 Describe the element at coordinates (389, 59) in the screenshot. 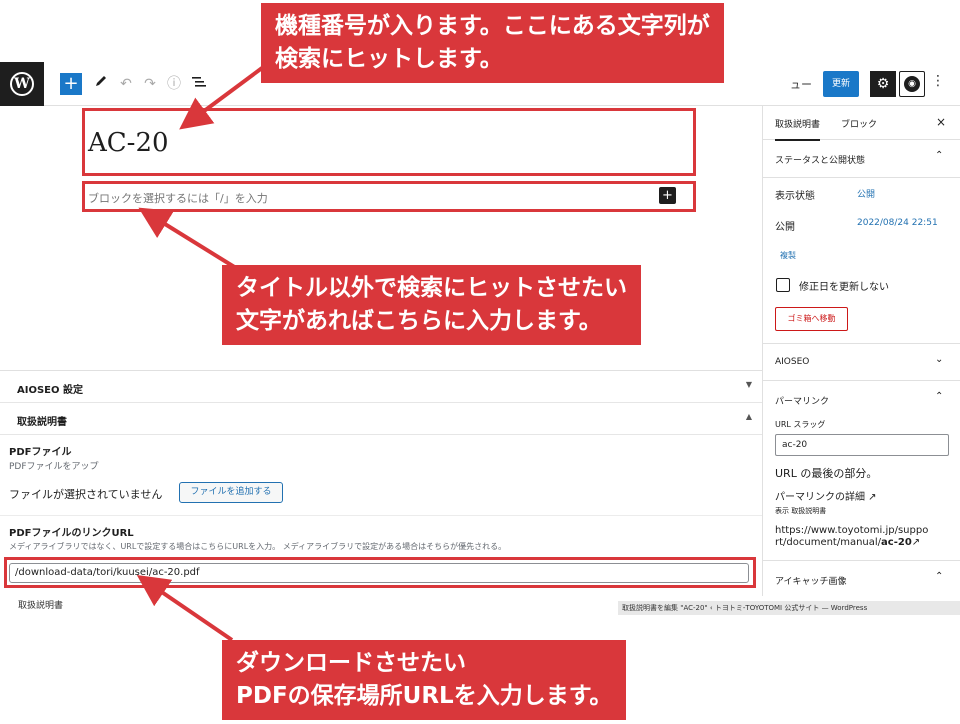

I see `callout-text: 検索にヒットします。` at that location.